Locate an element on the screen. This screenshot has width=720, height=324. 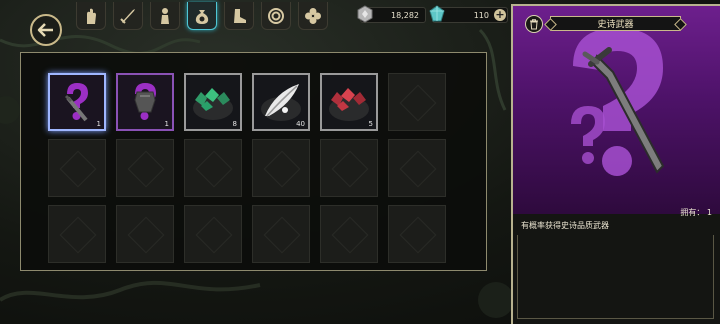
green-ore-icon is located at coordinates (213, 104).